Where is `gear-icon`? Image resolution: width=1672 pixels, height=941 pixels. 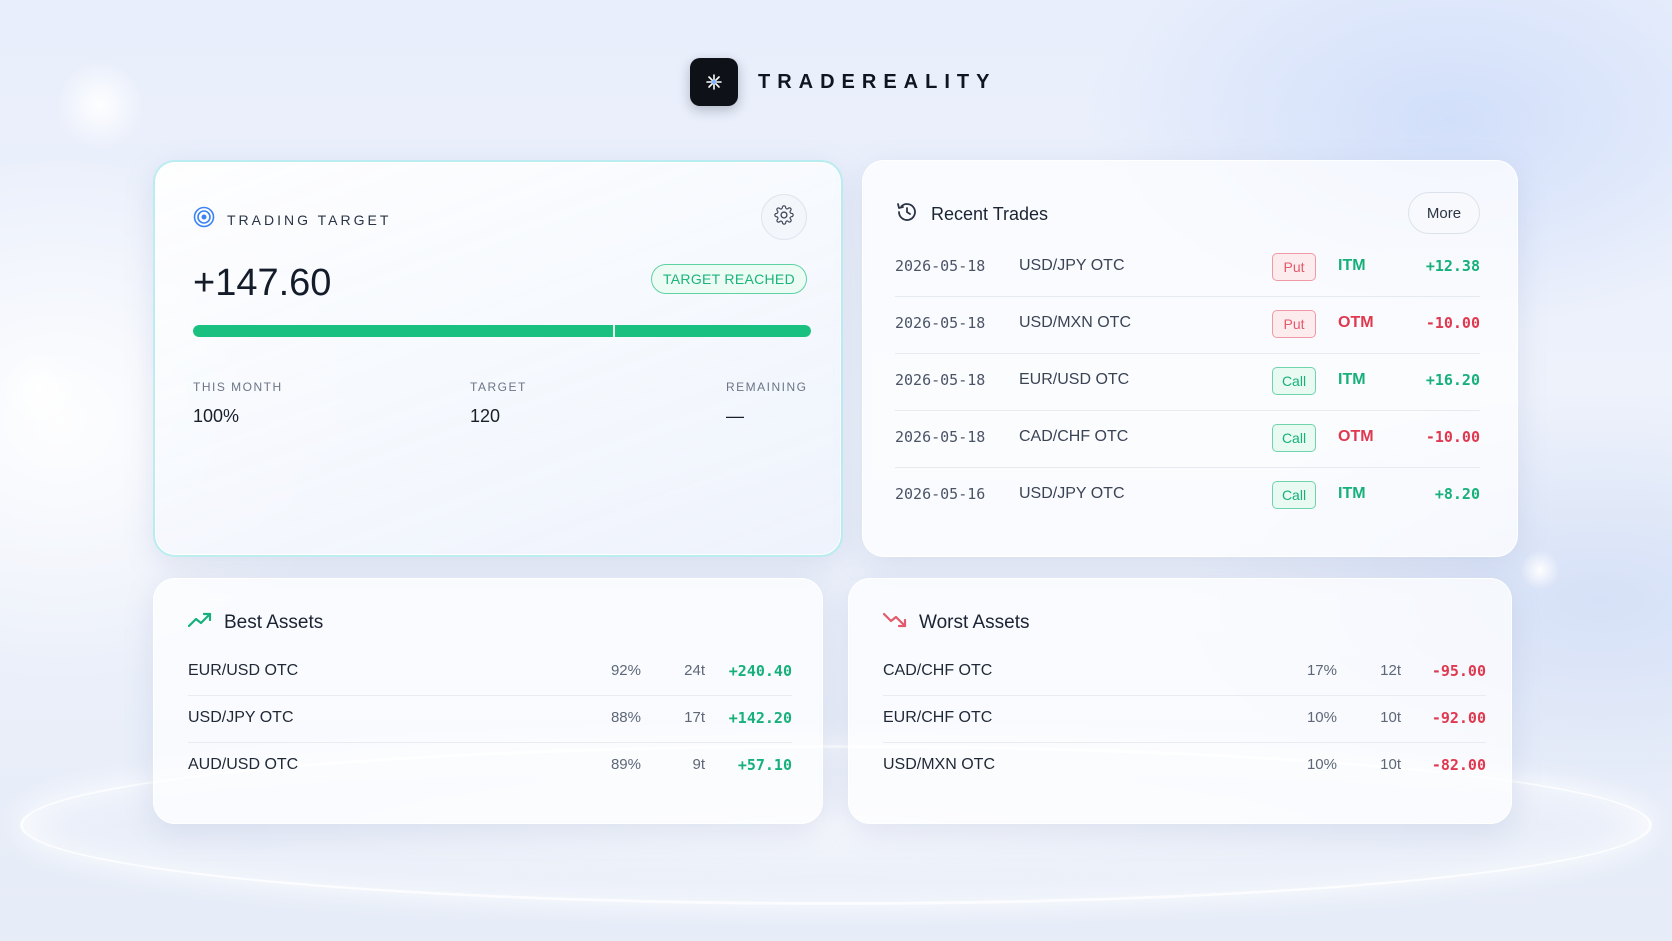
gear-icon is located at coordinates (784, 217).